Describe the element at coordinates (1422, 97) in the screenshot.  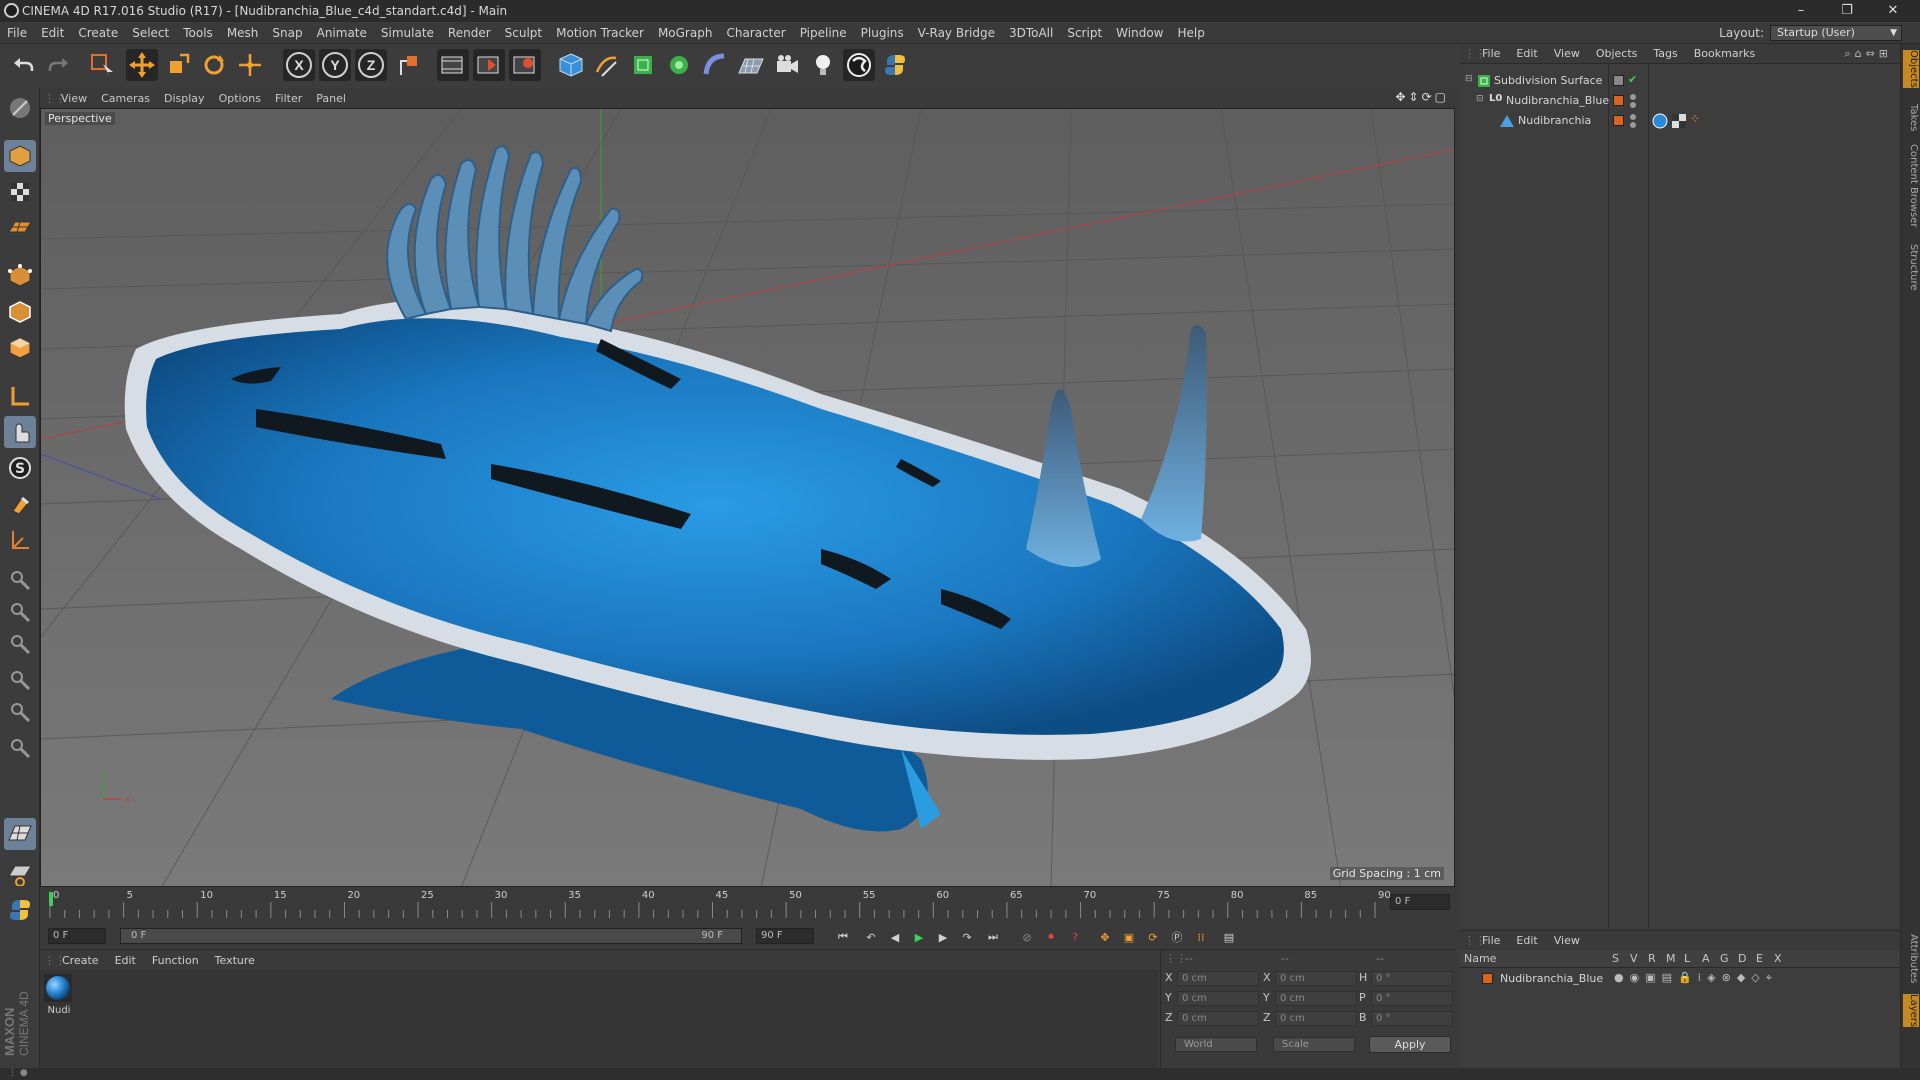
I see `viewport-nav-icons: ✥⇕⟳▢` at that location.